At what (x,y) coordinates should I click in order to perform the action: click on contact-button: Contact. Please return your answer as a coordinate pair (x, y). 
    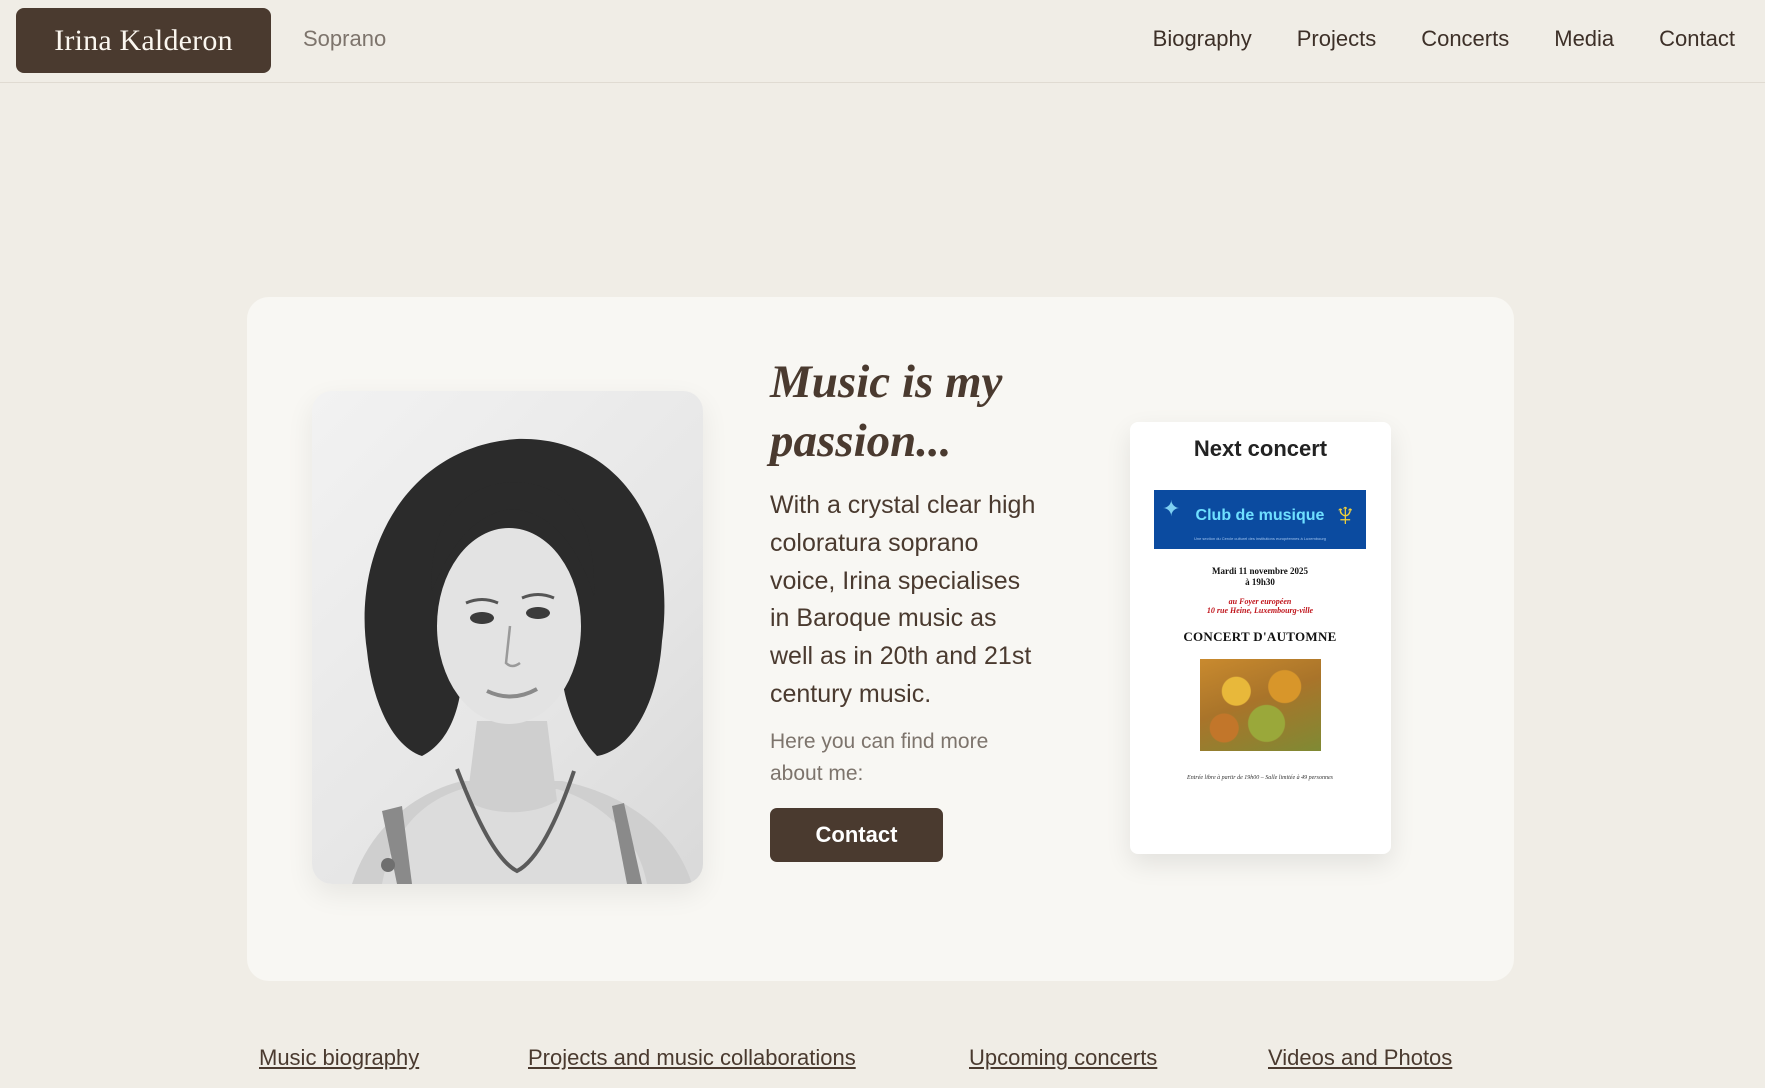
    Looking at the image, I should click on (856, 834).